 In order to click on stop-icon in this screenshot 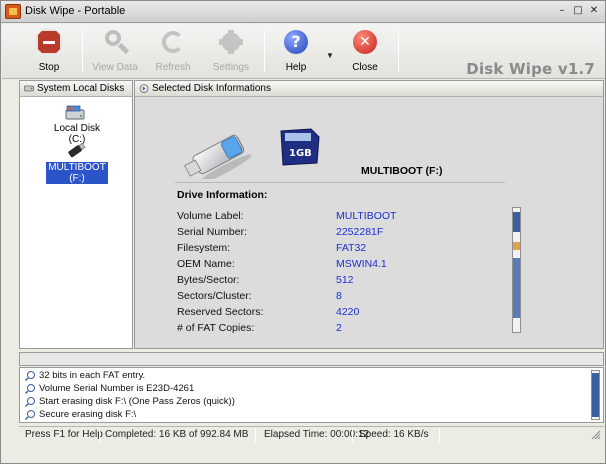, I will do `click(49, 42)`.